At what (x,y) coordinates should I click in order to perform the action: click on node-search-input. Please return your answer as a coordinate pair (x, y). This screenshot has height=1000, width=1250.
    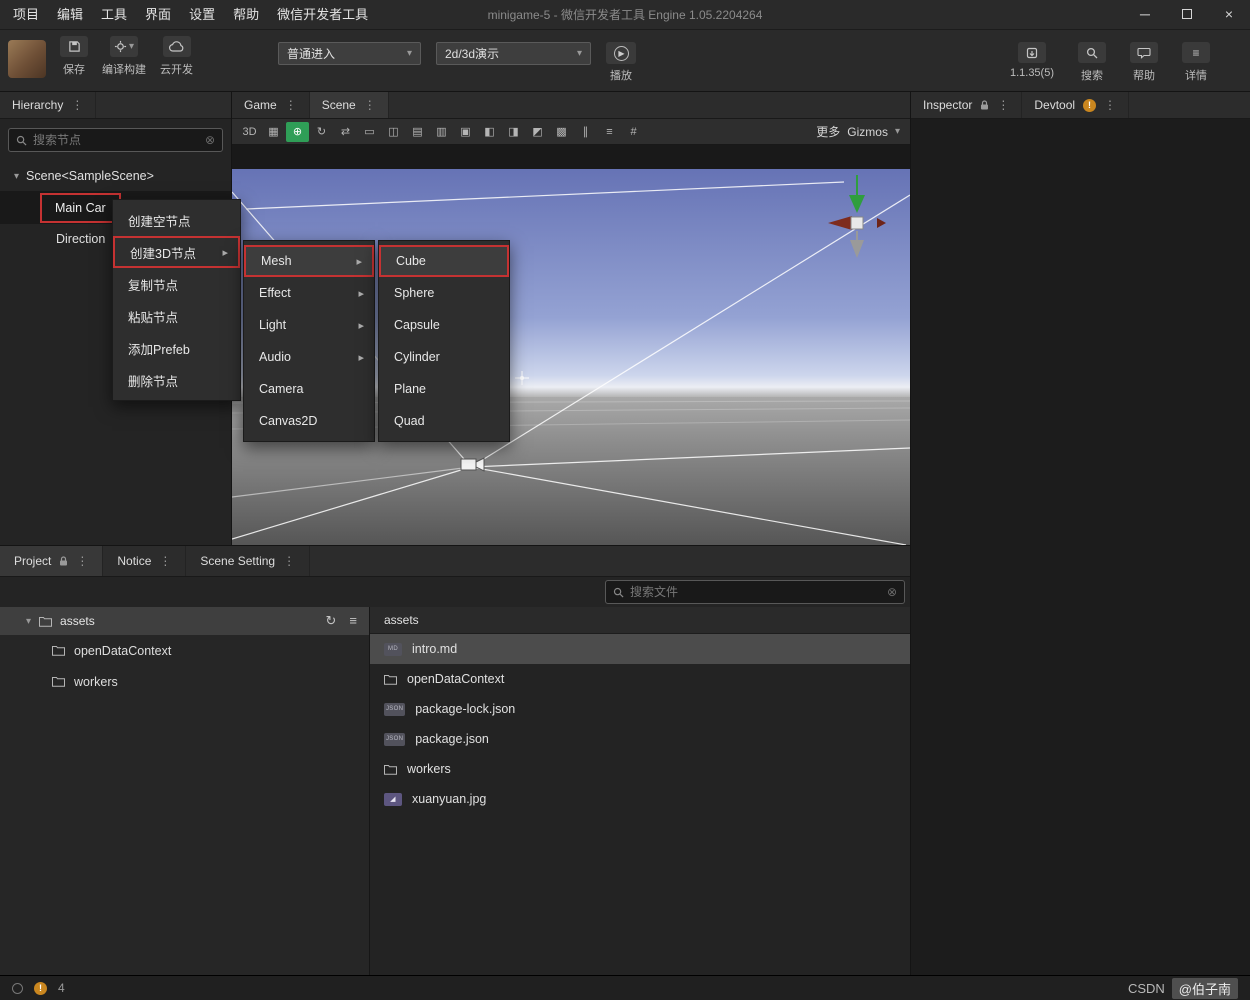
    Looking at the image, I should click on (116, 140).